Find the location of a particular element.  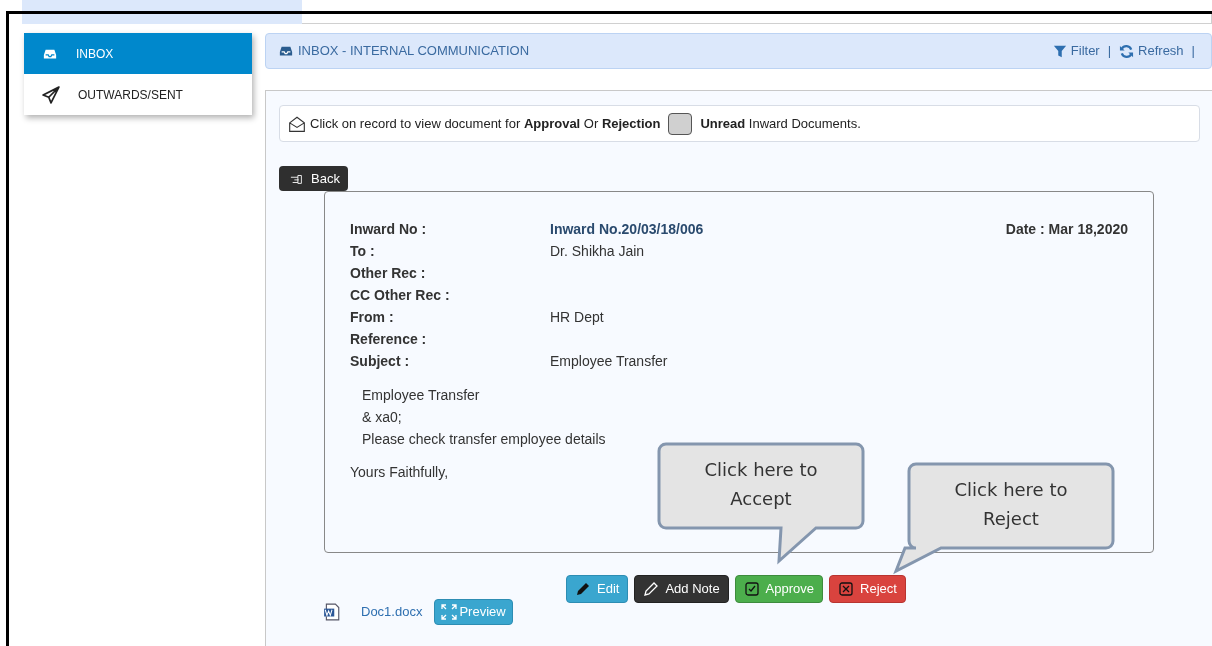

field-value: Employee Transfer is located at coordinates (609, 361).